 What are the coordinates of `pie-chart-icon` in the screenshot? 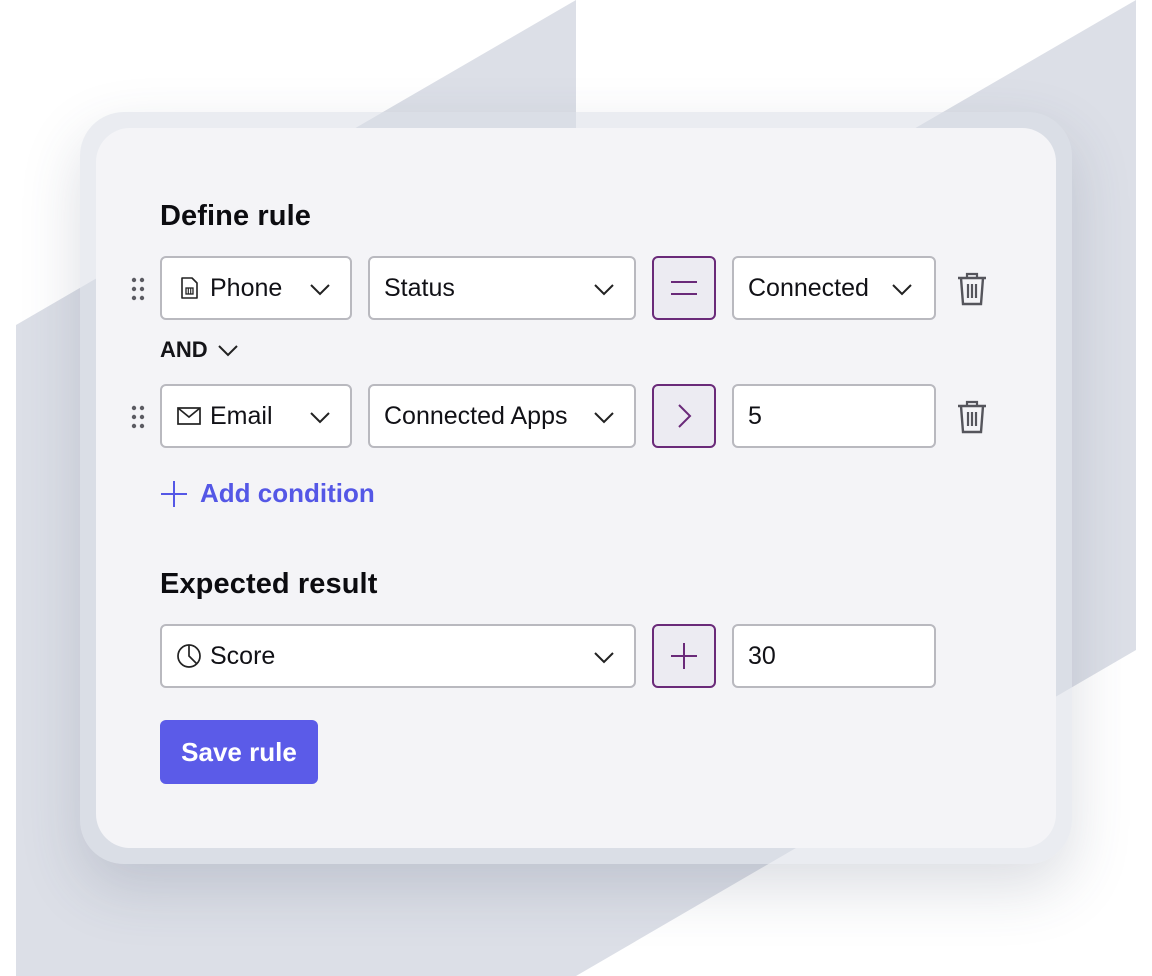 It's located at (189, 656).